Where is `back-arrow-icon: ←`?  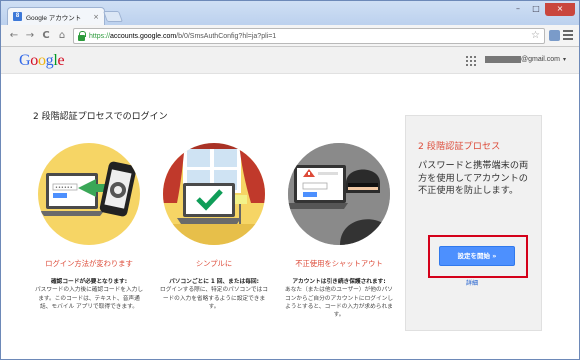 back-arrow-icon: ← is located at coordinates (14, 36).